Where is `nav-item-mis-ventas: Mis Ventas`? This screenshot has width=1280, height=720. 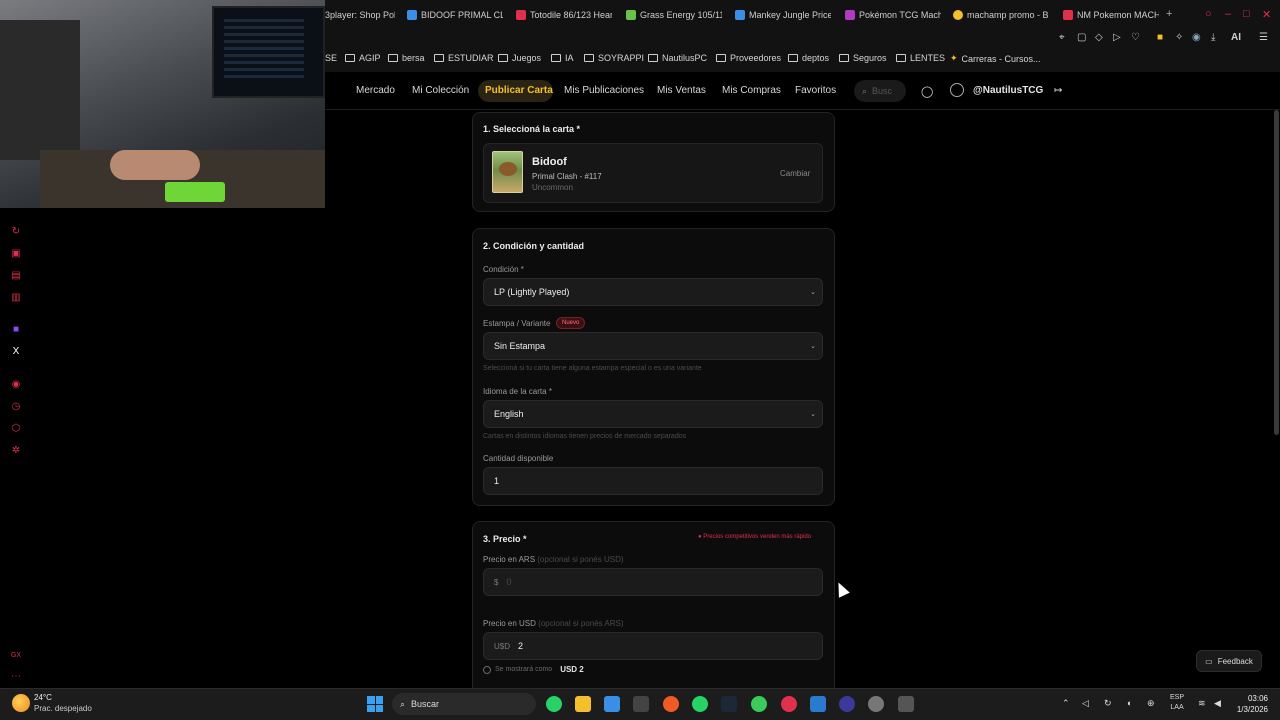
nav-item-mis-ventas: Mis Ventas is located at coordinates (681, 90).